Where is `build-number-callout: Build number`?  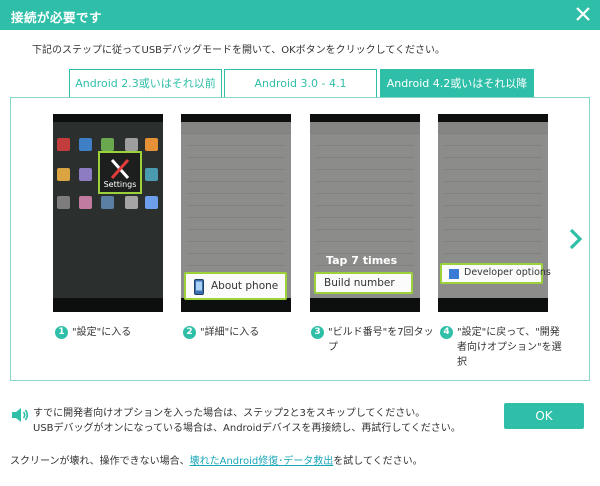
build-number-callout: Build number is located at coordinates (363, 283).